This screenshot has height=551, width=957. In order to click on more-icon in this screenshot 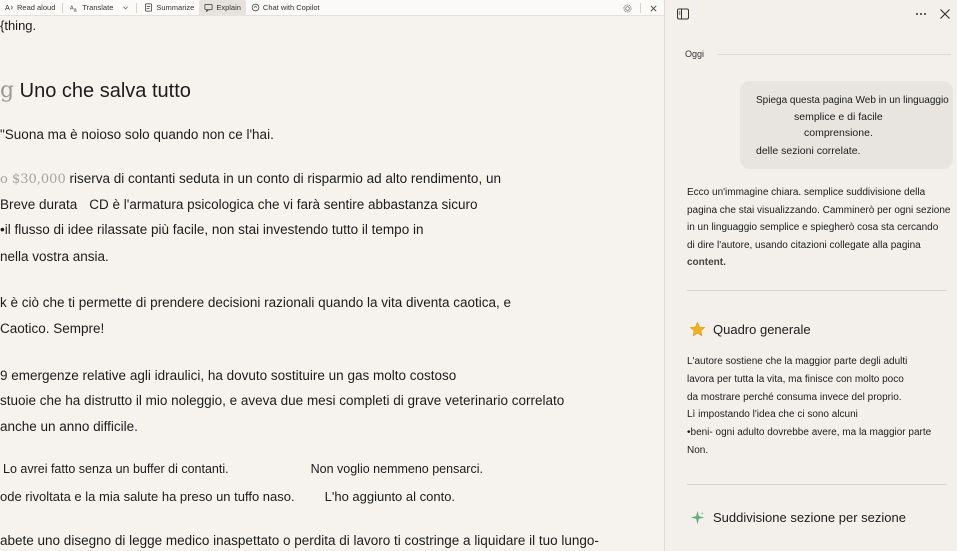, I will do `click(921, 14)`.